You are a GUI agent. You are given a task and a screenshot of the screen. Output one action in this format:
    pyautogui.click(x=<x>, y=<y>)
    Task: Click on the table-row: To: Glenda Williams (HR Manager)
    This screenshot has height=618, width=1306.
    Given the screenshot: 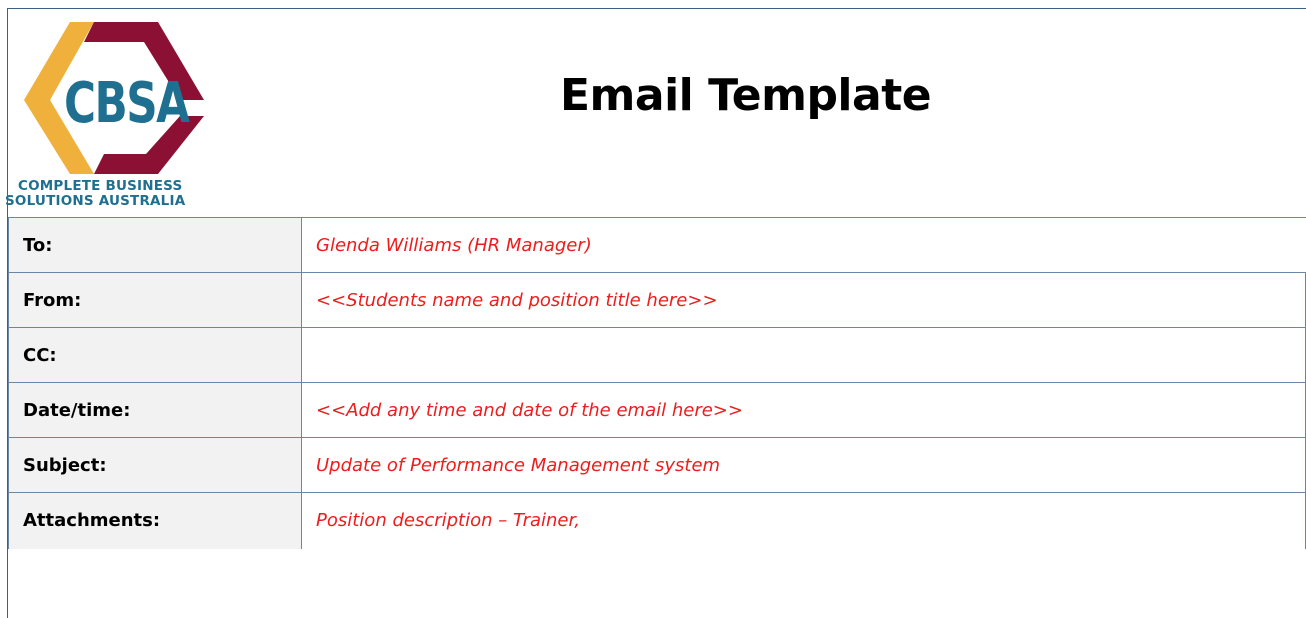 What is the action you would take?
    pyautogui.click(x=657, y=245)
    